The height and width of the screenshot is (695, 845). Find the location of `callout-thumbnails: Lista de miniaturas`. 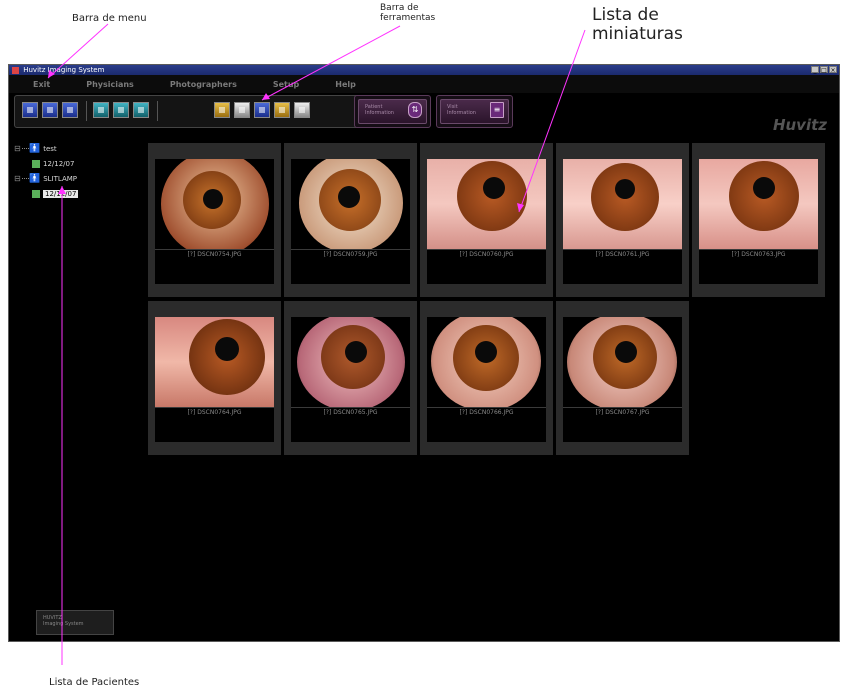

callout-thumbnails: Lista de miniaturas is located at coordinates (637, 25).